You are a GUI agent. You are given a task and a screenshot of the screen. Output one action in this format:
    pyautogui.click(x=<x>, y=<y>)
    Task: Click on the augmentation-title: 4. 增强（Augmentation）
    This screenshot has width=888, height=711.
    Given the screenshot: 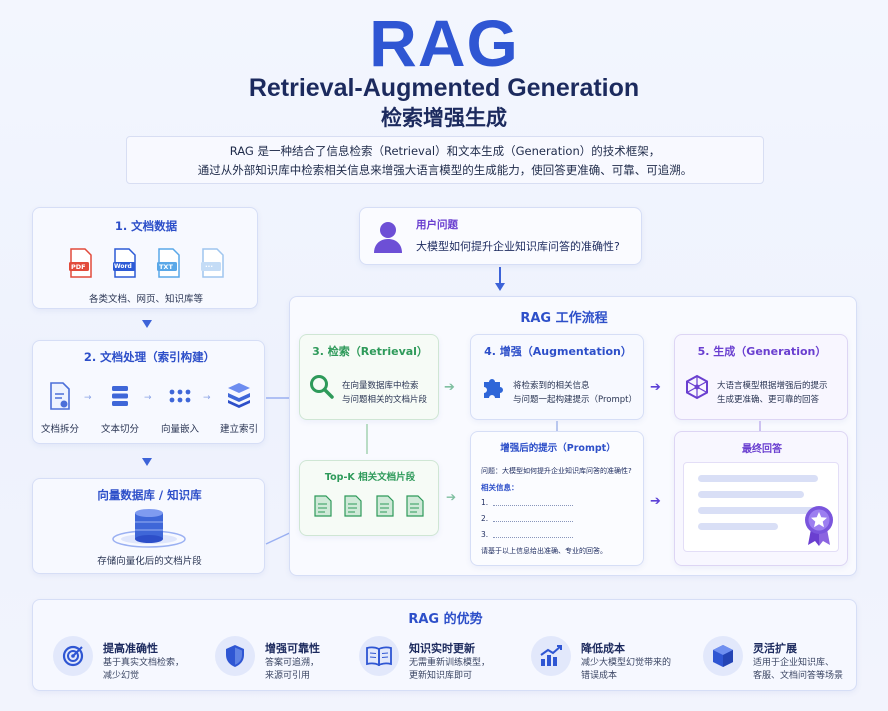 What is the action you would take?
    pyautogui.click(x=558, y=351)
    